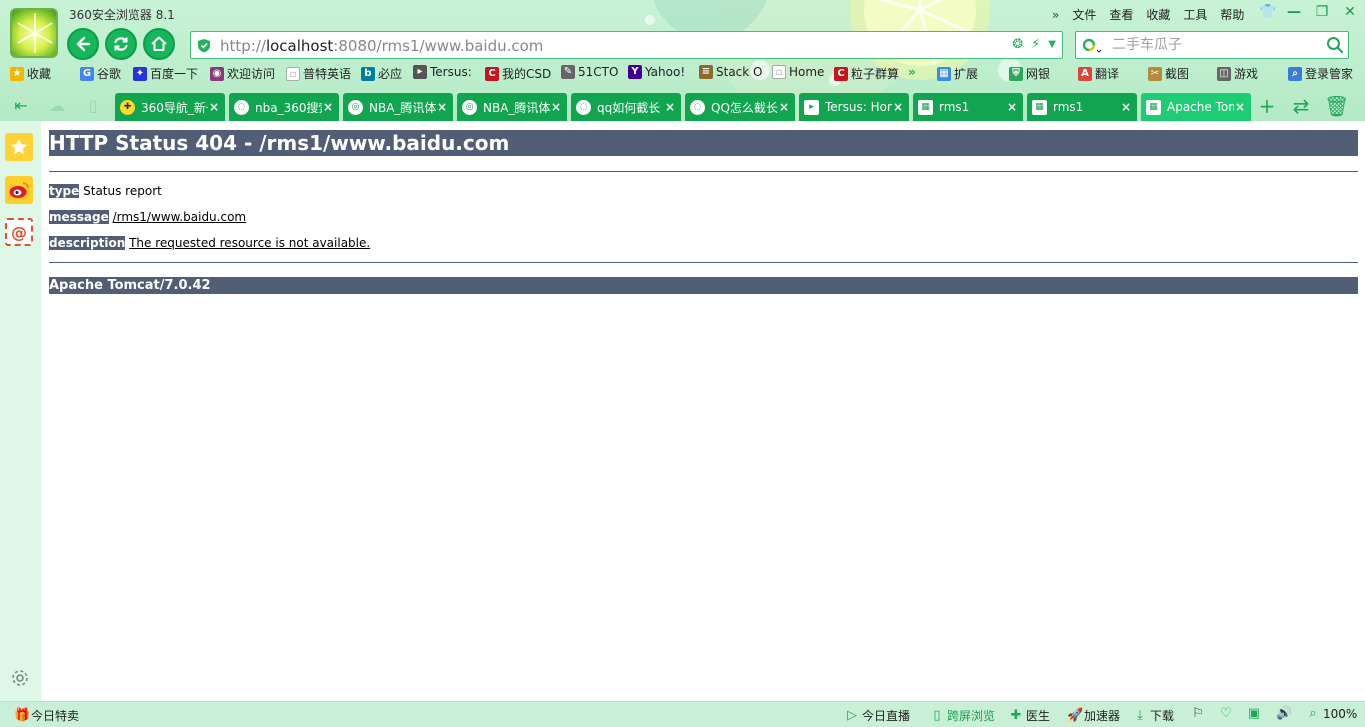 The width and height of the screenshot is (1365, 727). What do you see at coordinates (420, 72) in the screenshot?
I see `tersus-icon: ▸` at bounding box center [420, 72].